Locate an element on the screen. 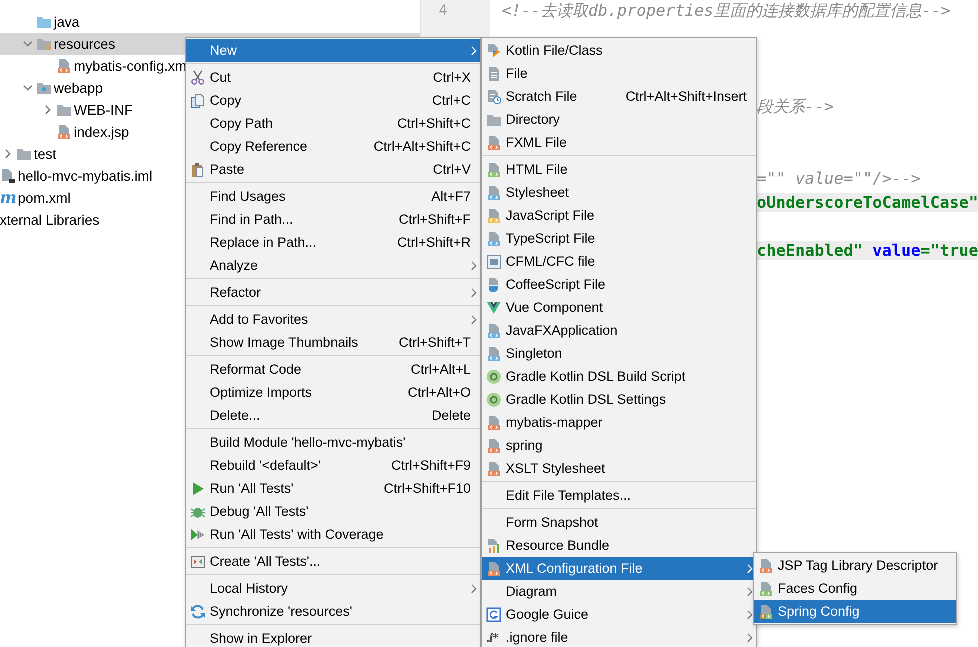 This screenshot has width=978, height=647. tree-item-label: index.jsp is located at coordinates (102, 132).